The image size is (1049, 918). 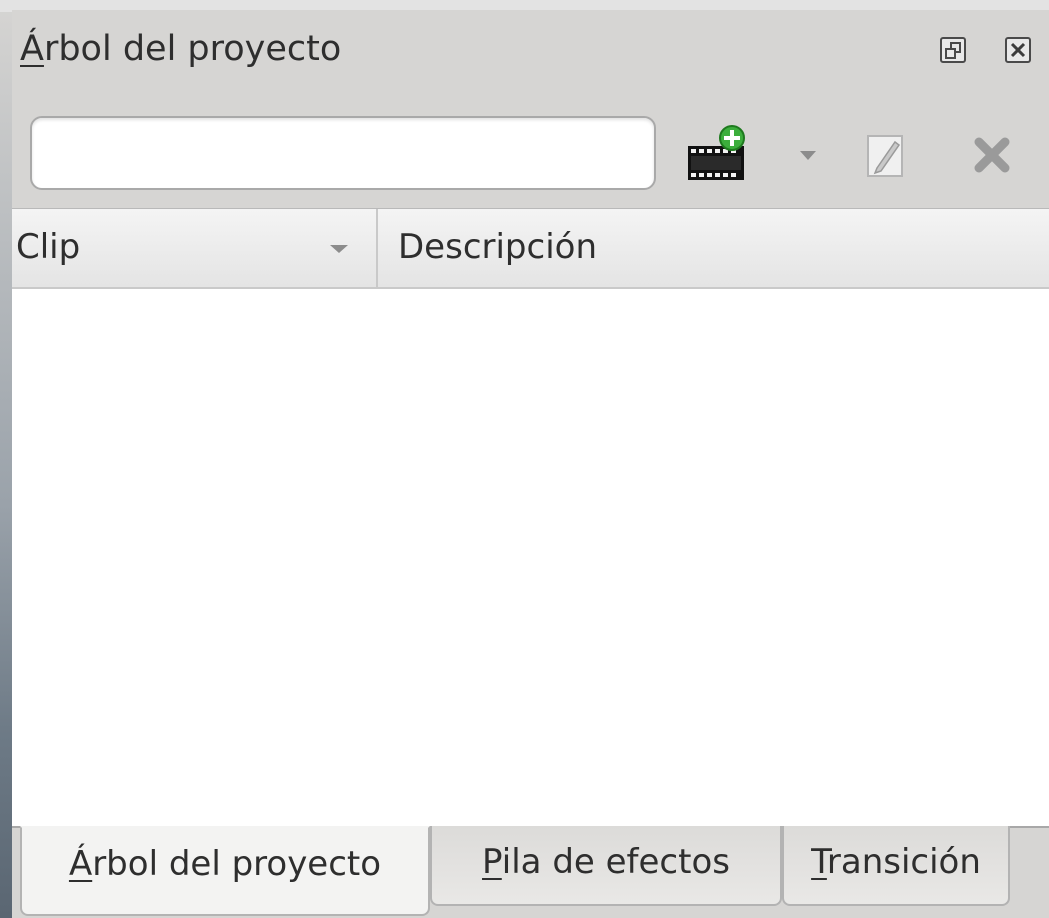 I want to click on tab-transition: Transición, so click(x=896, y=866).